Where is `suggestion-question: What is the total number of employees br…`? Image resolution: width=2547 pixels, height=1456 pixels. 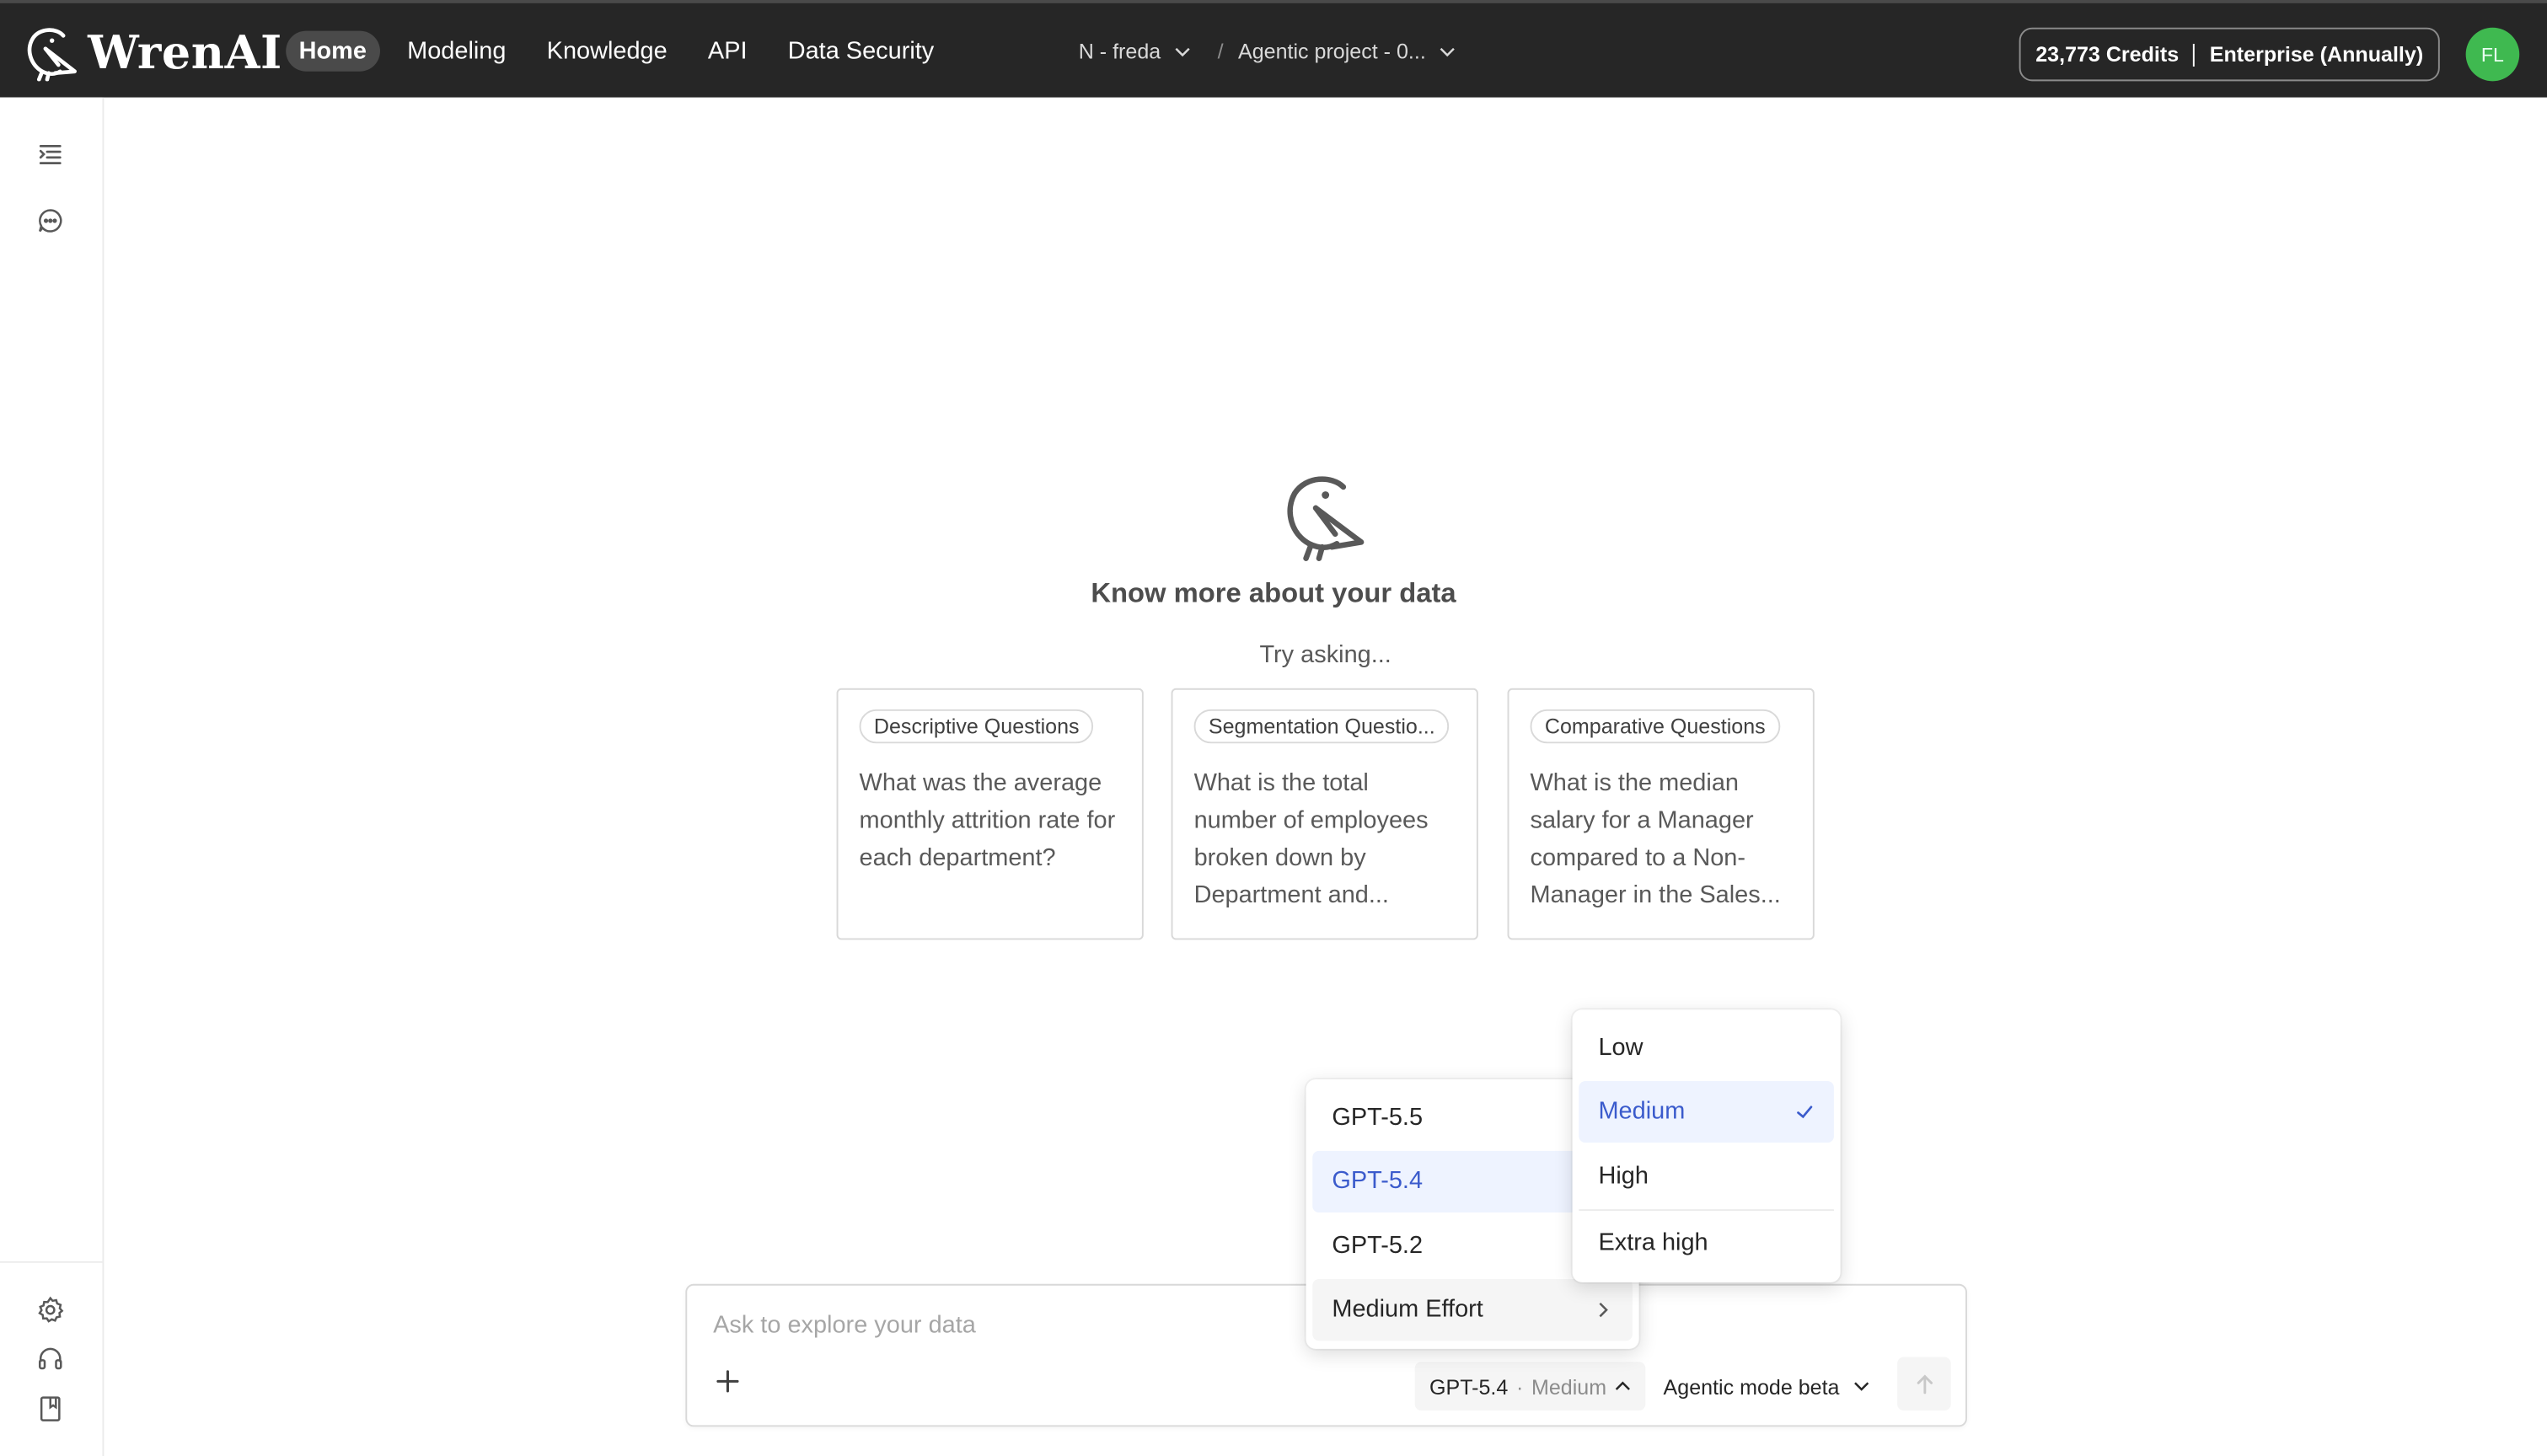
suggestion-question: What is the total number of employees br… is located at coordinates (1311, 839).